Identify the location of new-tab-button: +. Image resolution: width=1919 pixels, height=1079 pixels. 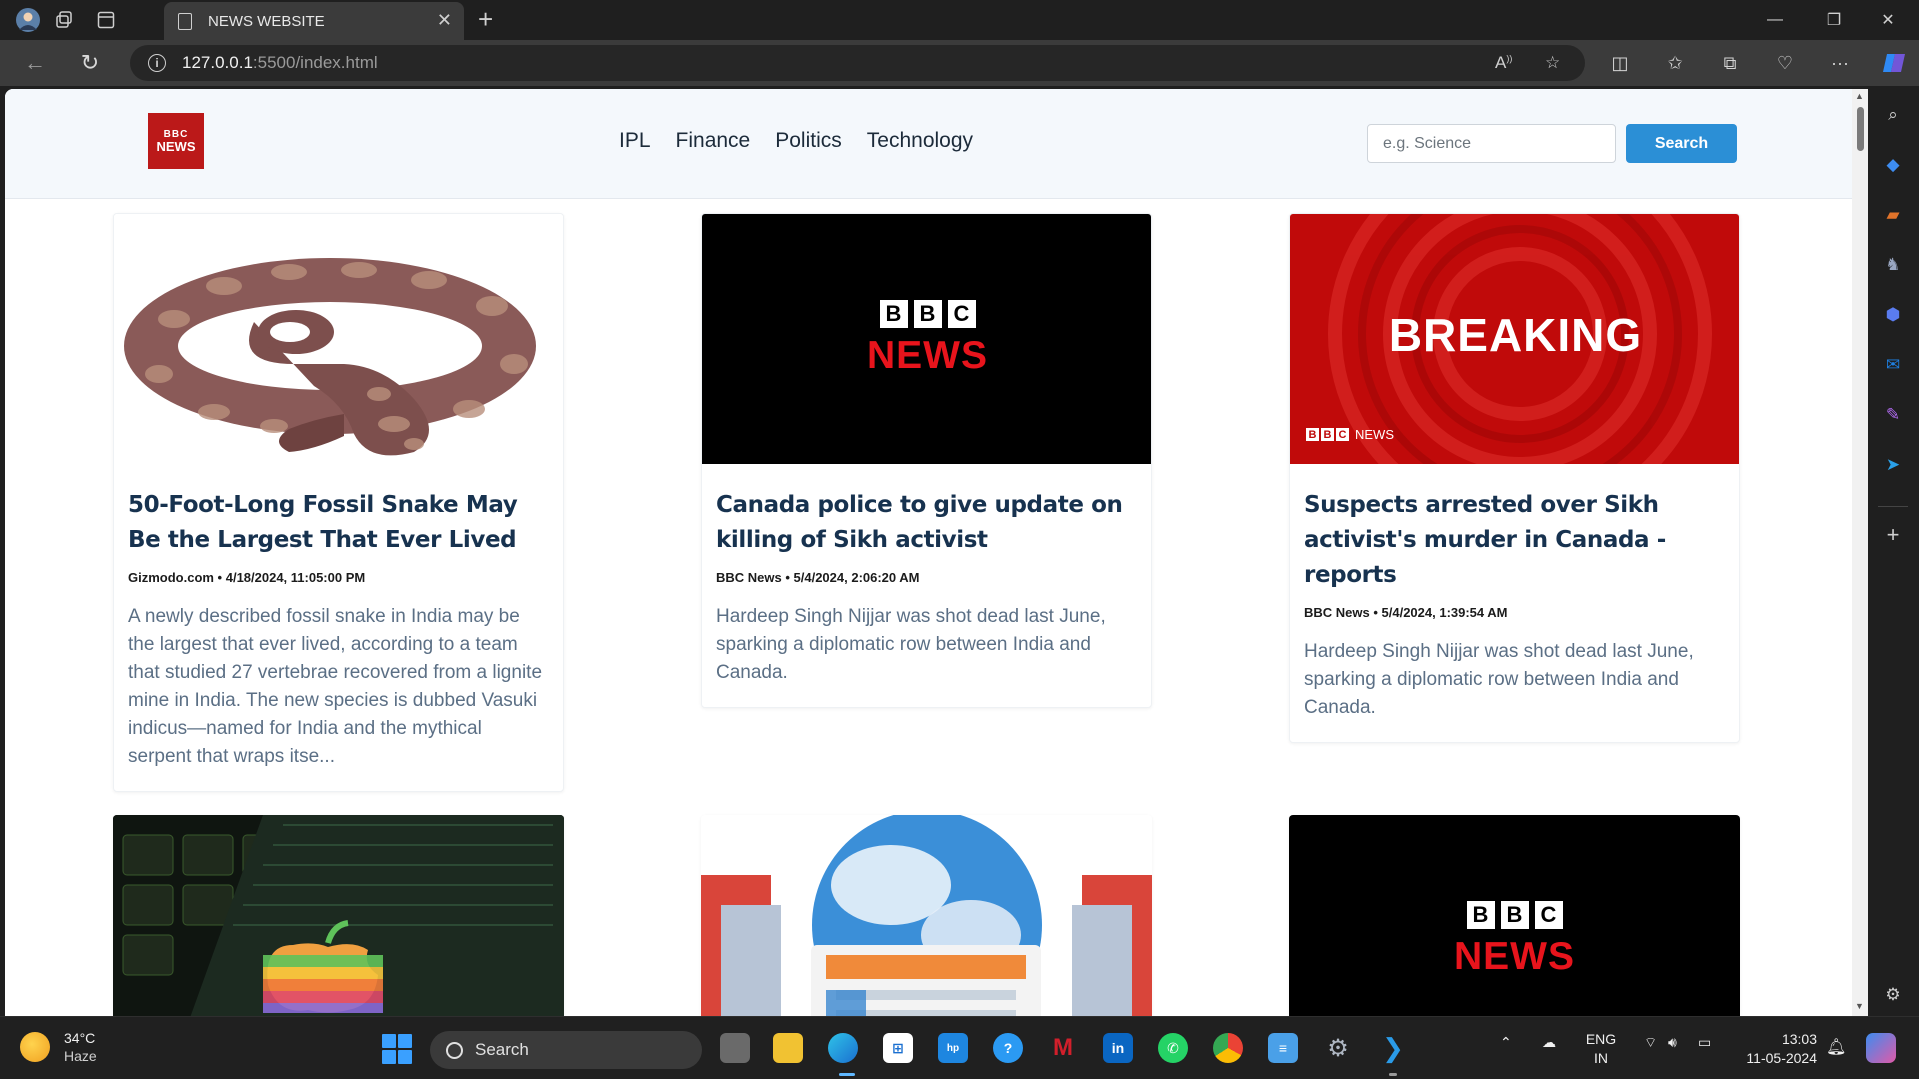
(485, 19).